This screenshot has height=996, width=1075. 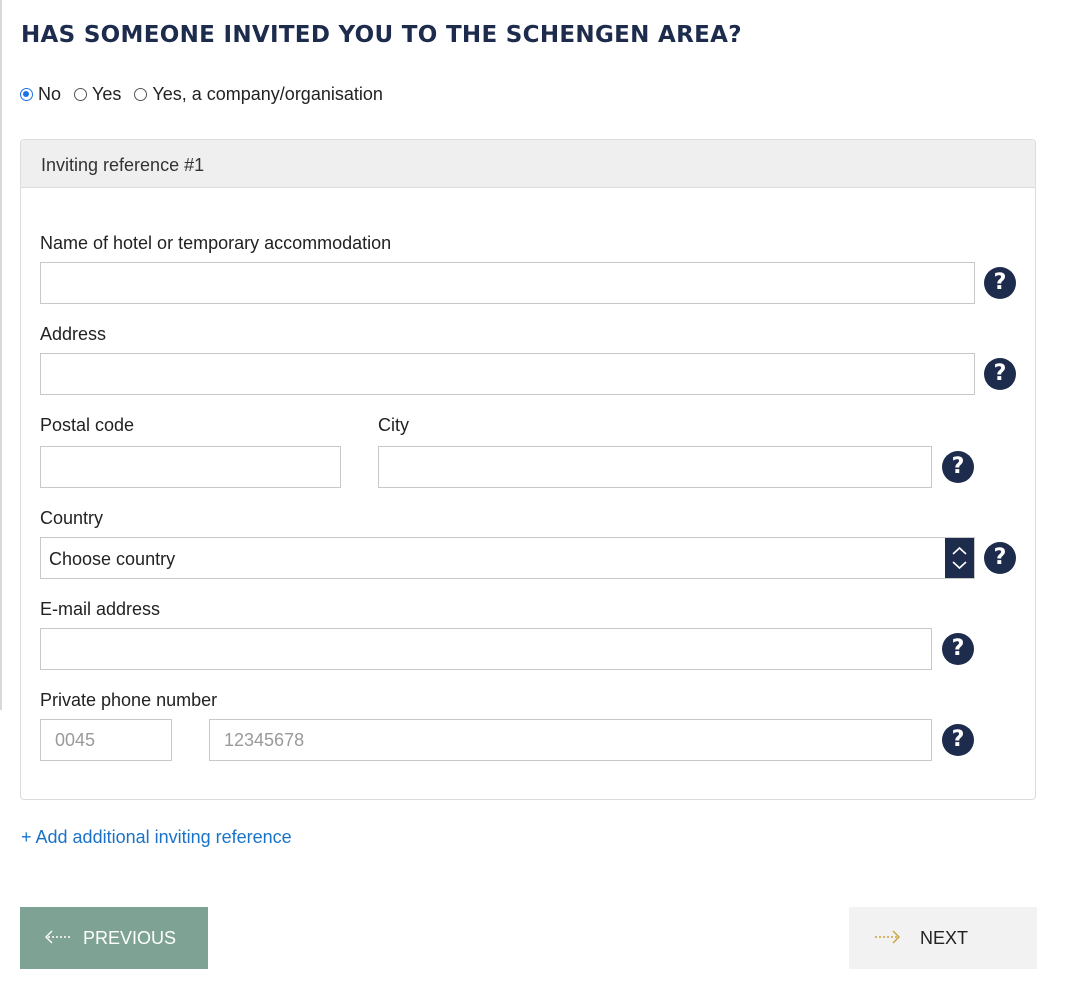 I want to click on address-input, so click(x=507, y=374).